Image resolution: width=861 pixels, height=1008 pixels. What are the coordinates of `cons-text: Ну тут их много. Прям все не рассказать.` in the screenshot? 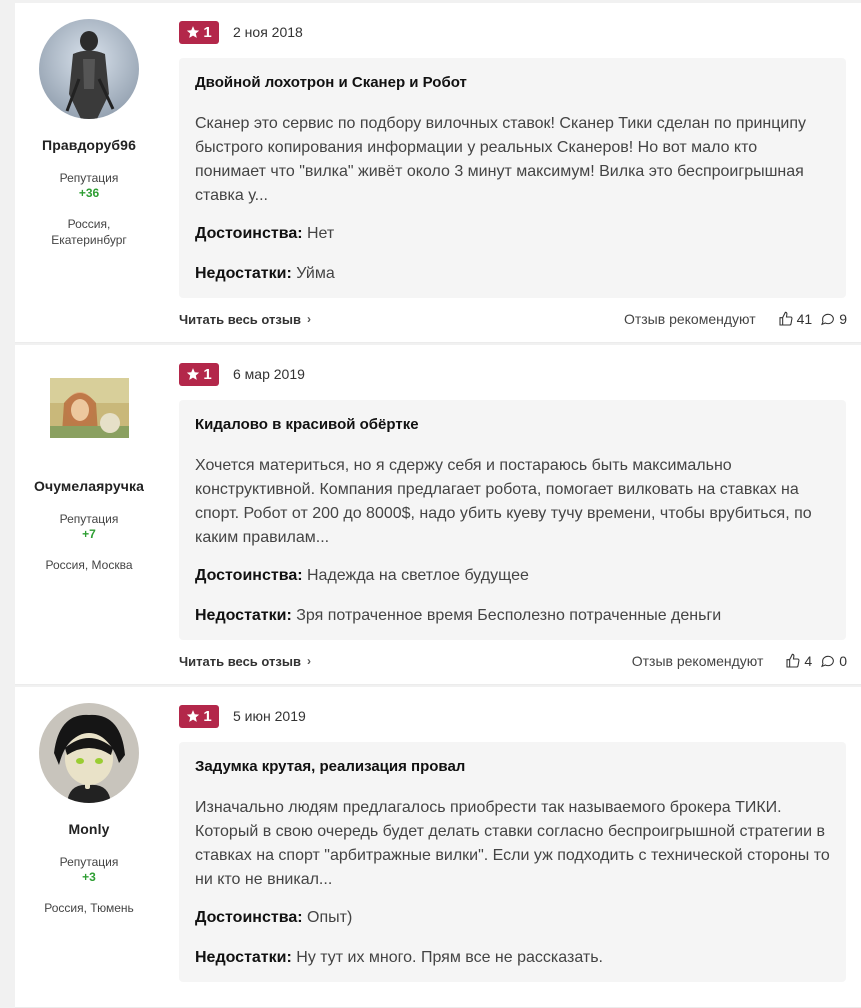 It's located at (449, 957).